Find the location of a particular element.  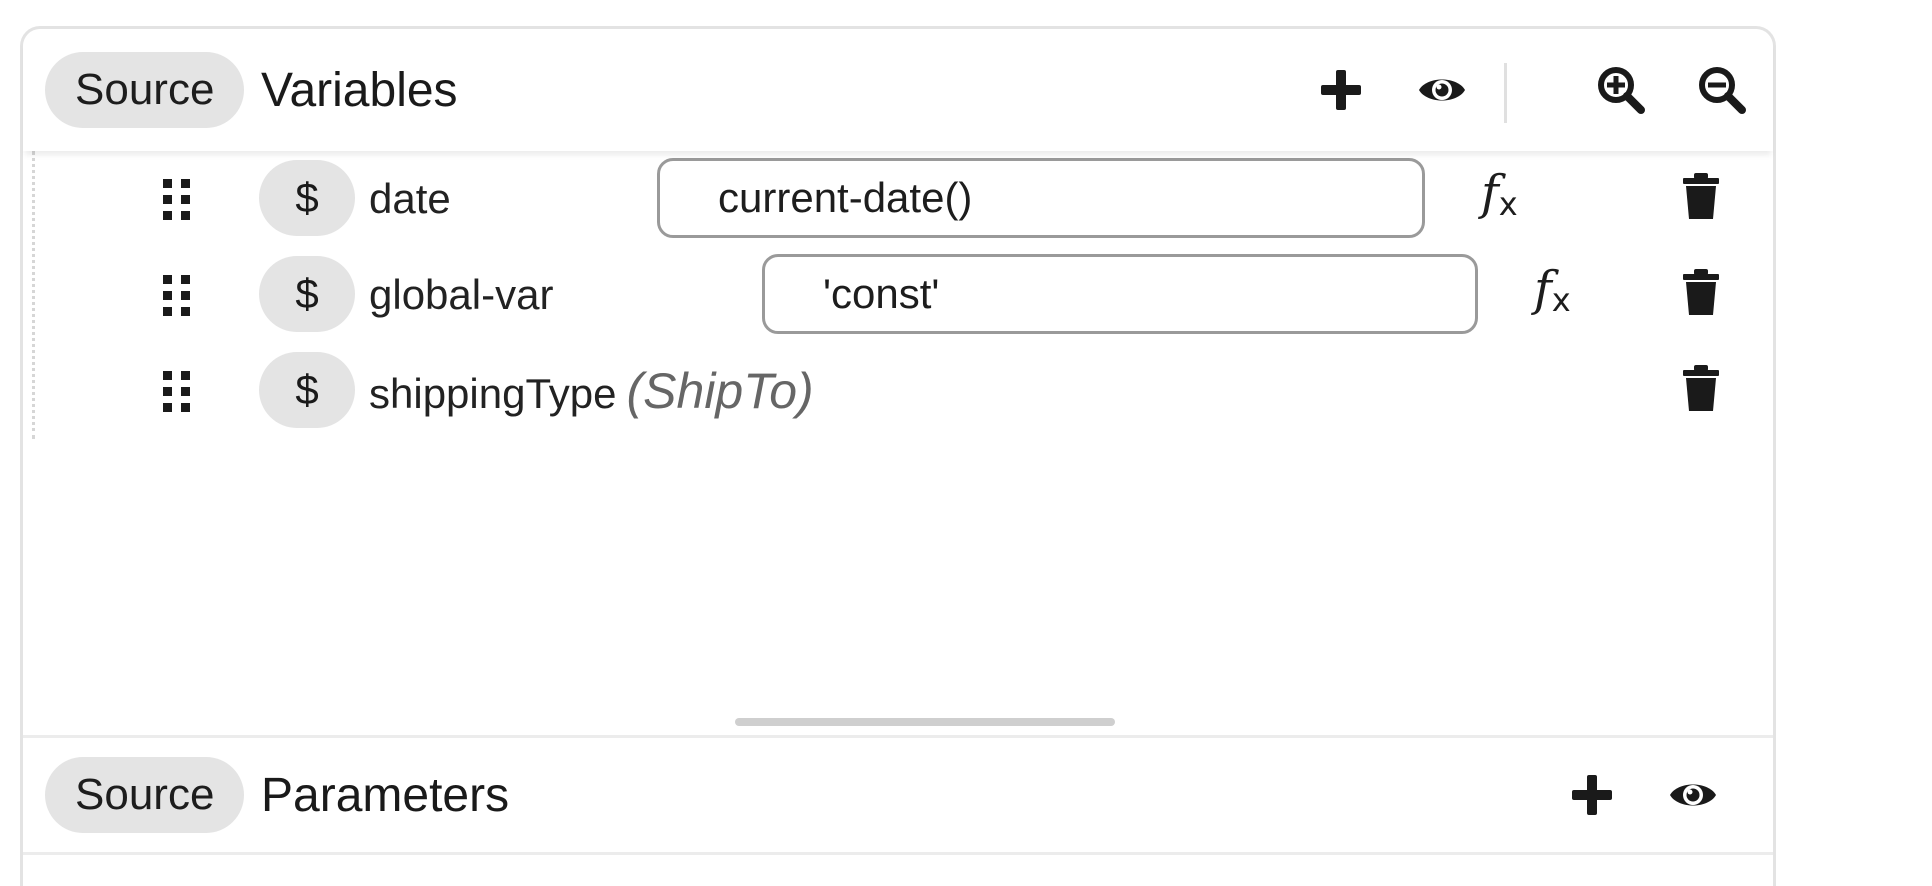

variable-name-with-type: shippingType (ShipTo) is located at coordinates (591, 392).